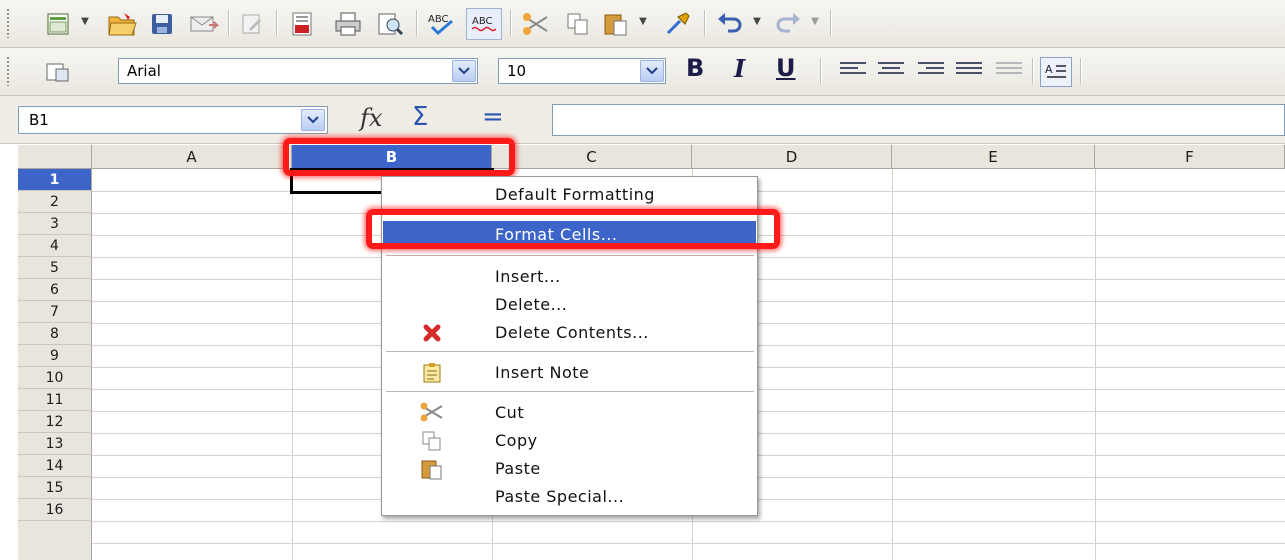  What do you see at coordinates (55, 246) in the screenshot?
I see `row-header-4: 4` at bounding box center [55, 246].